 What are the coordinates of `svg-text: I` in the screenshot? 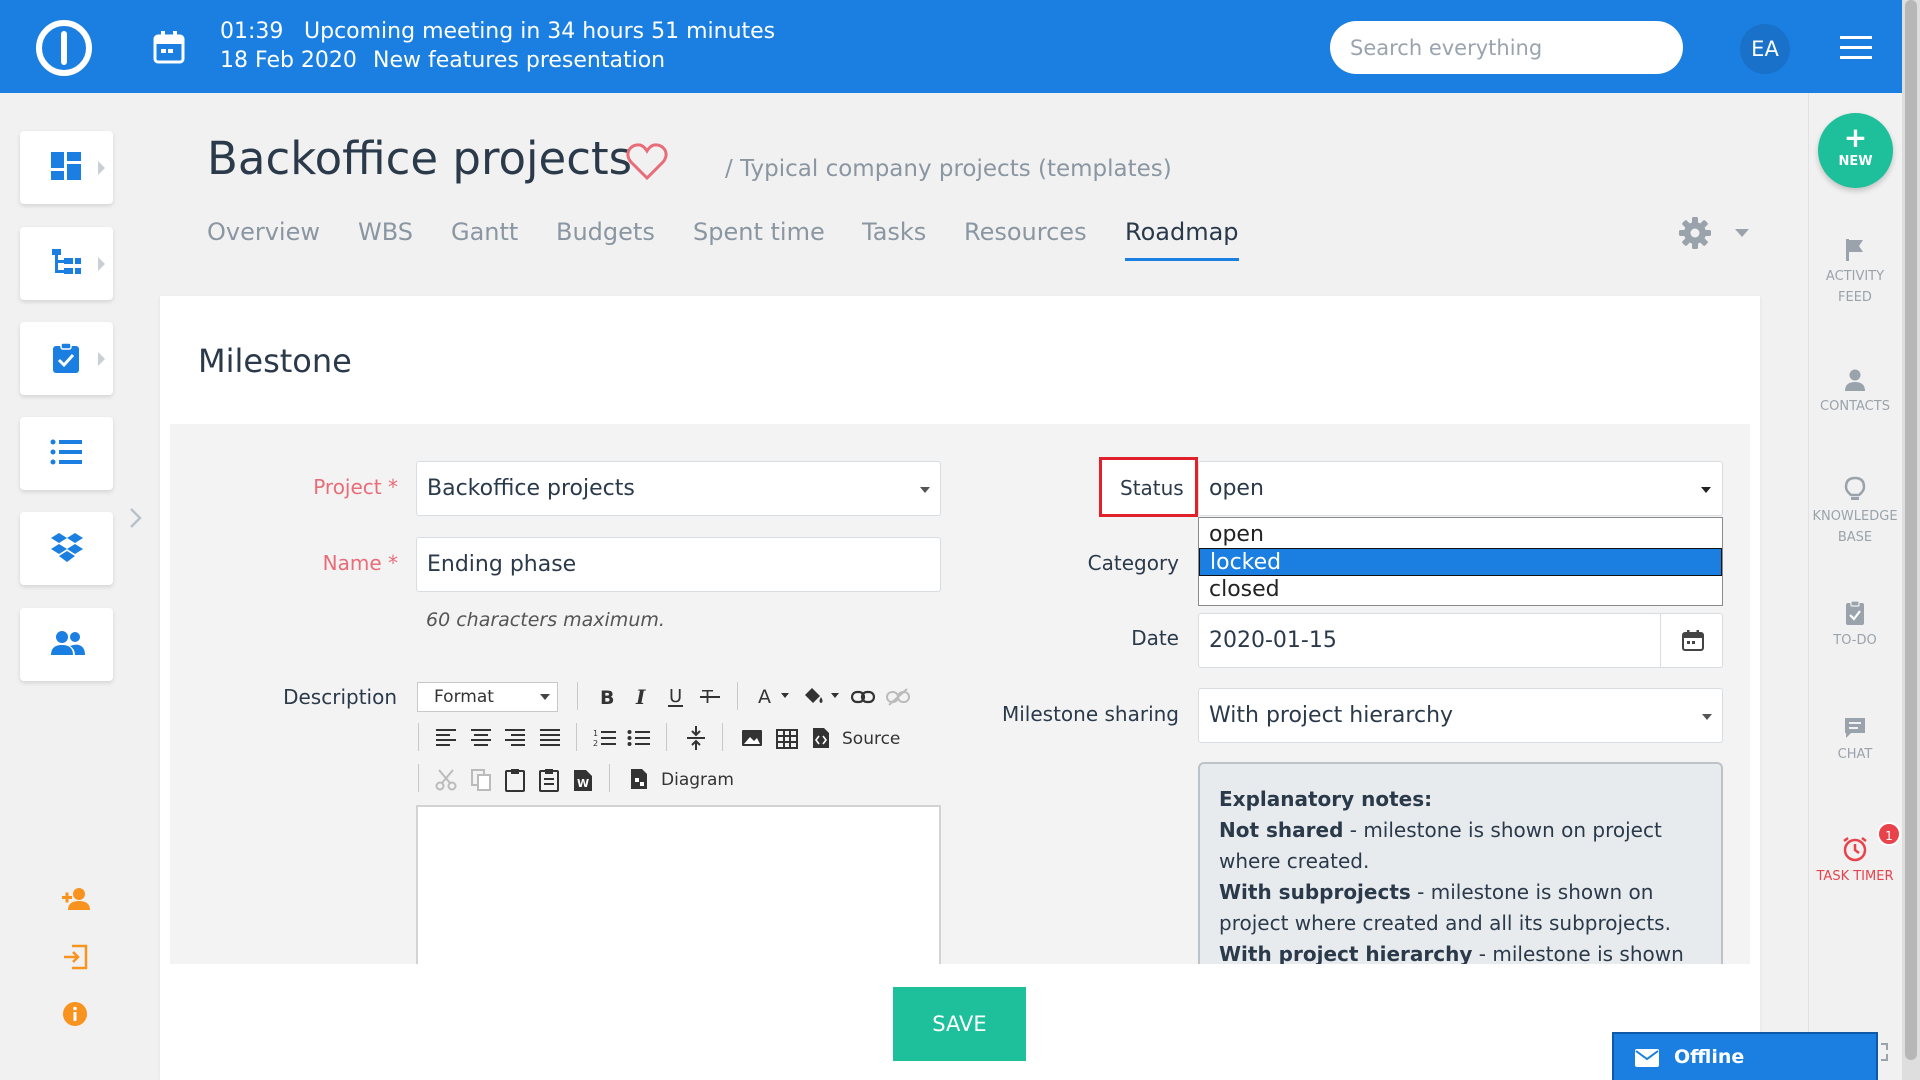 It's located at (640, 697).